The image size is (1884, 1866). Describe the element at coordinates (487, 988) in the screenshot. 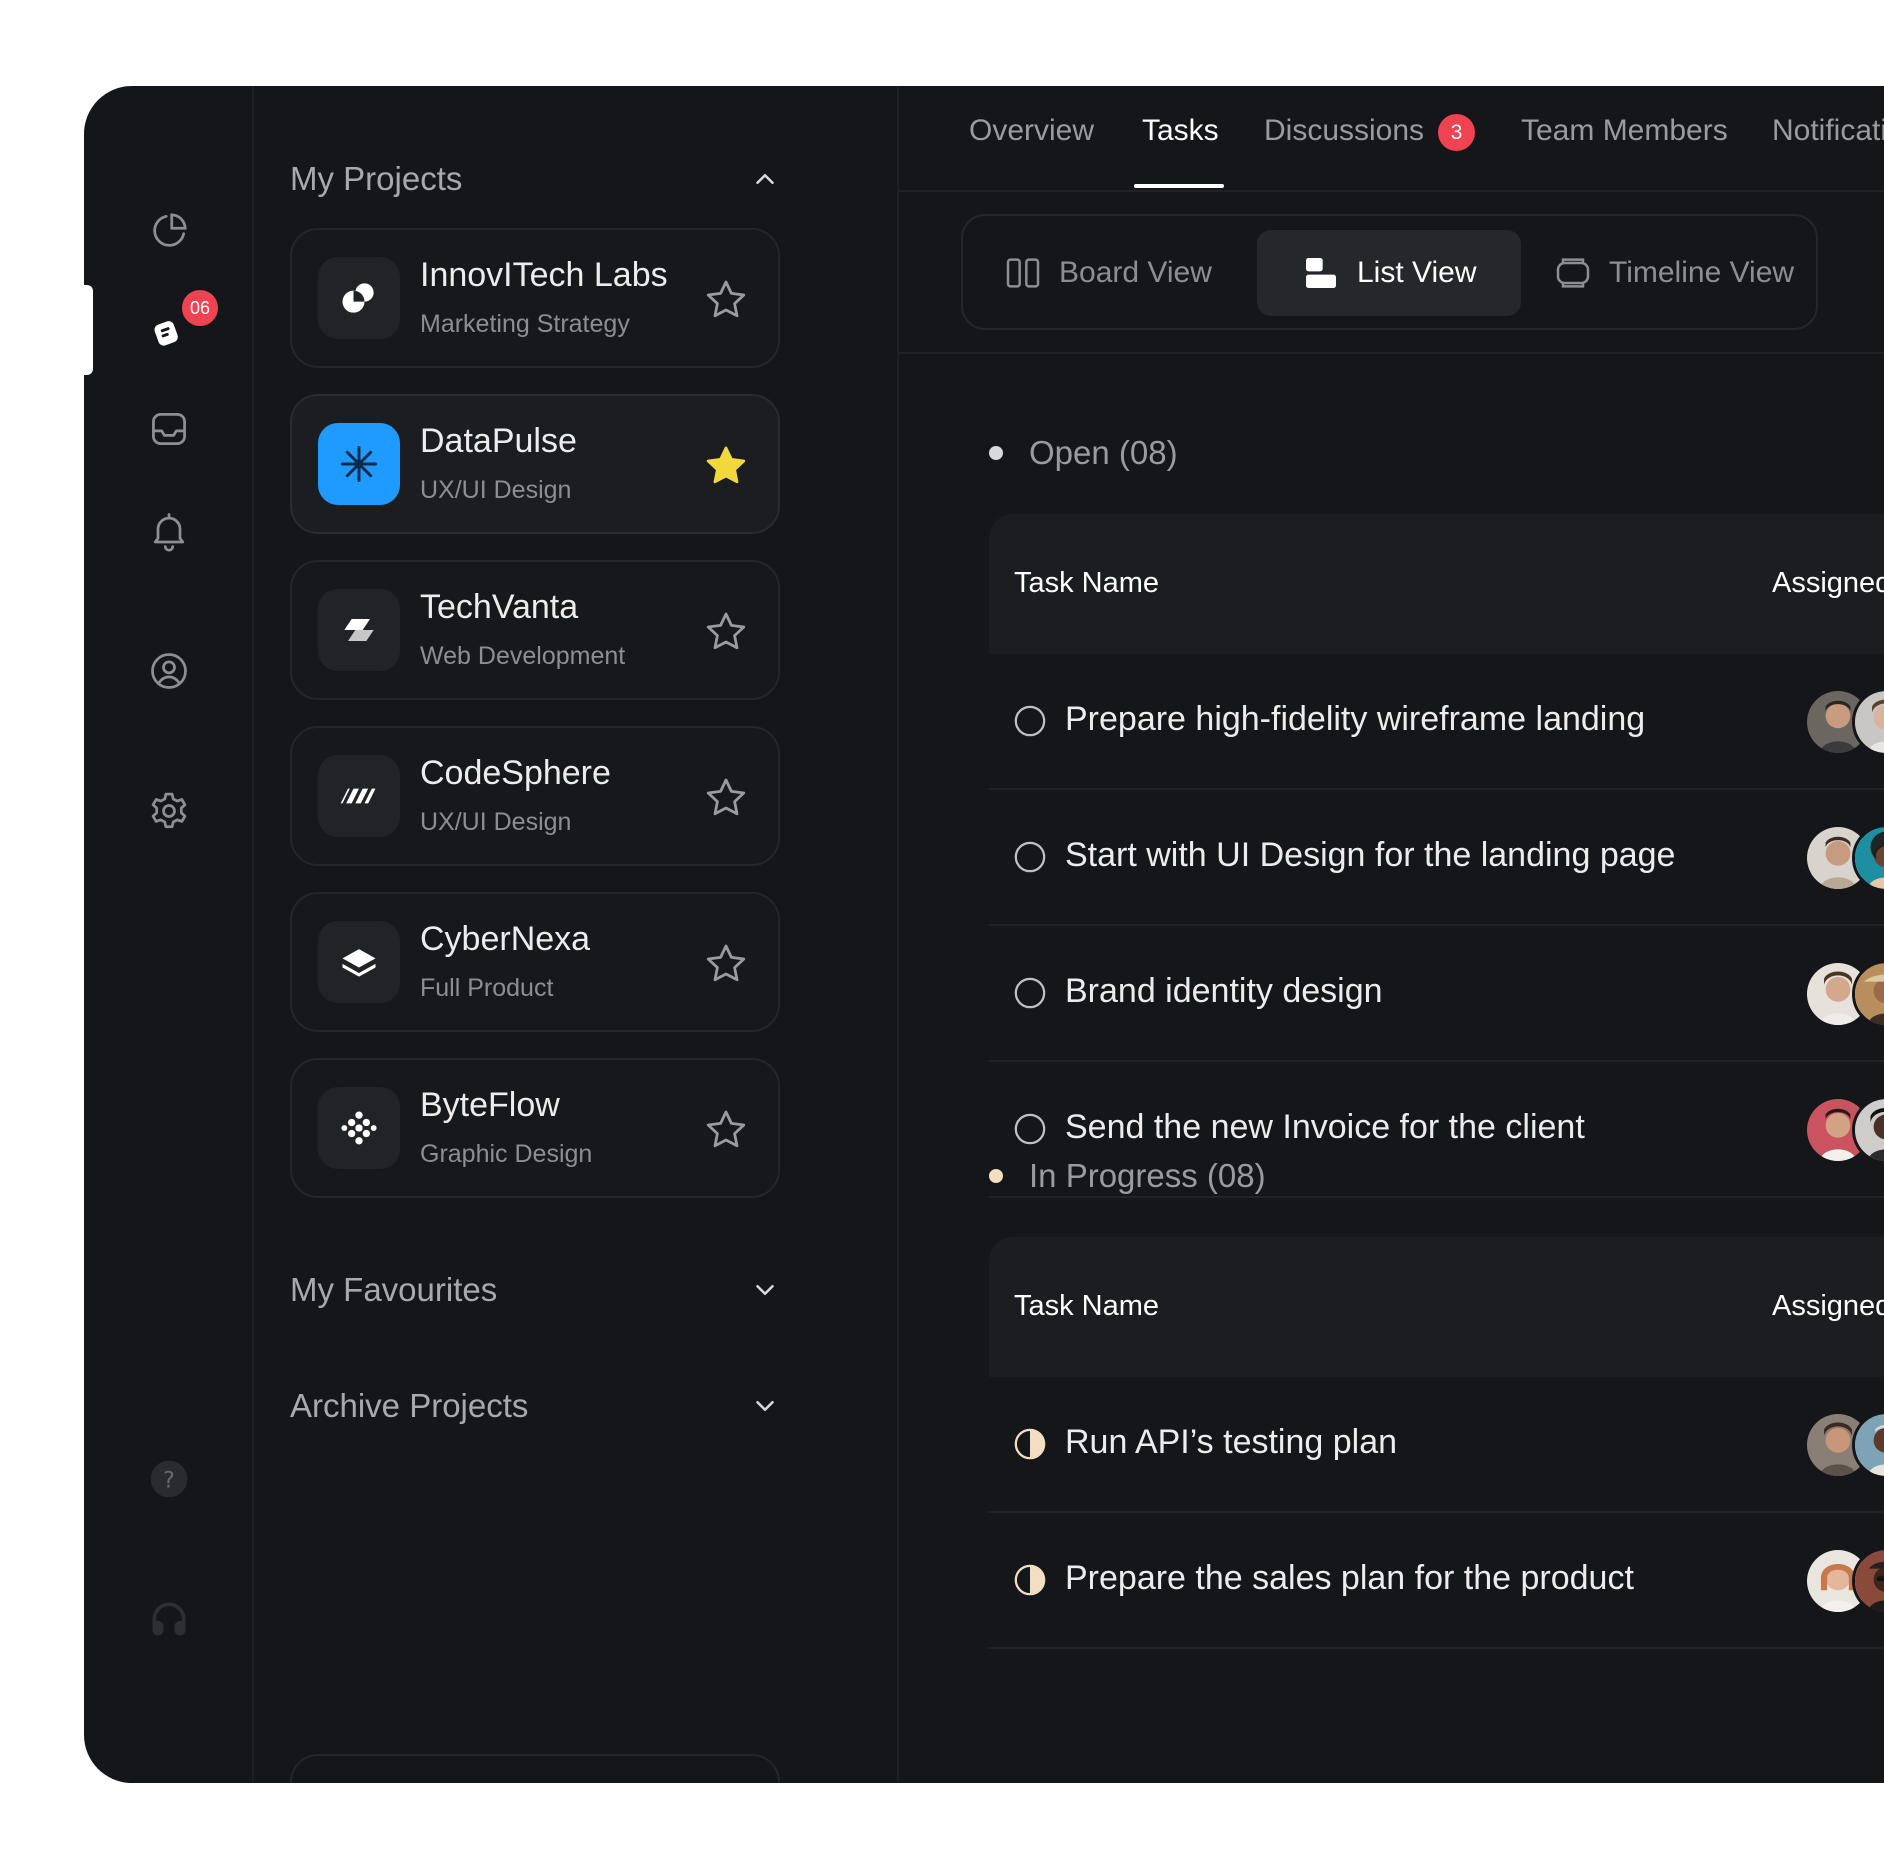

I see `project-category: Full Product` at that location.